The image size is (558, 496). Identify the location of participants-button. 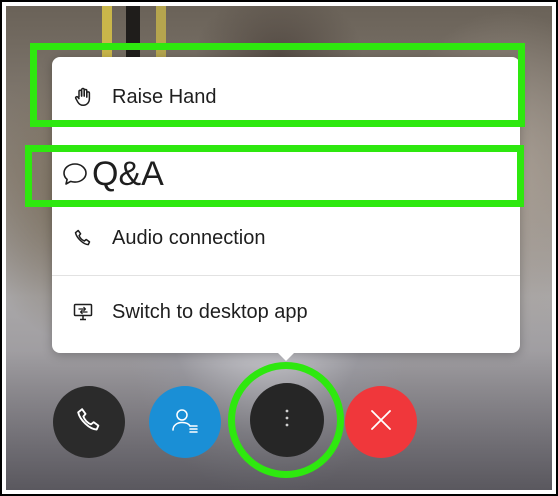
(185, 422).